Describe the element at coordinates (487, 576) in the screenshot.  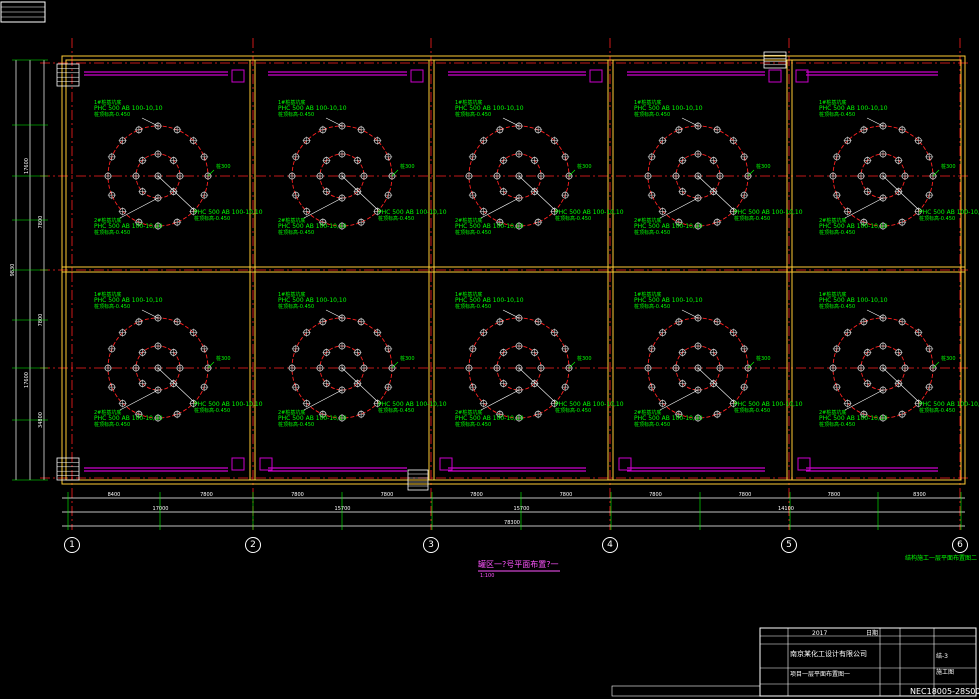
I see `drawing-subtitle: 1:100` at that location.